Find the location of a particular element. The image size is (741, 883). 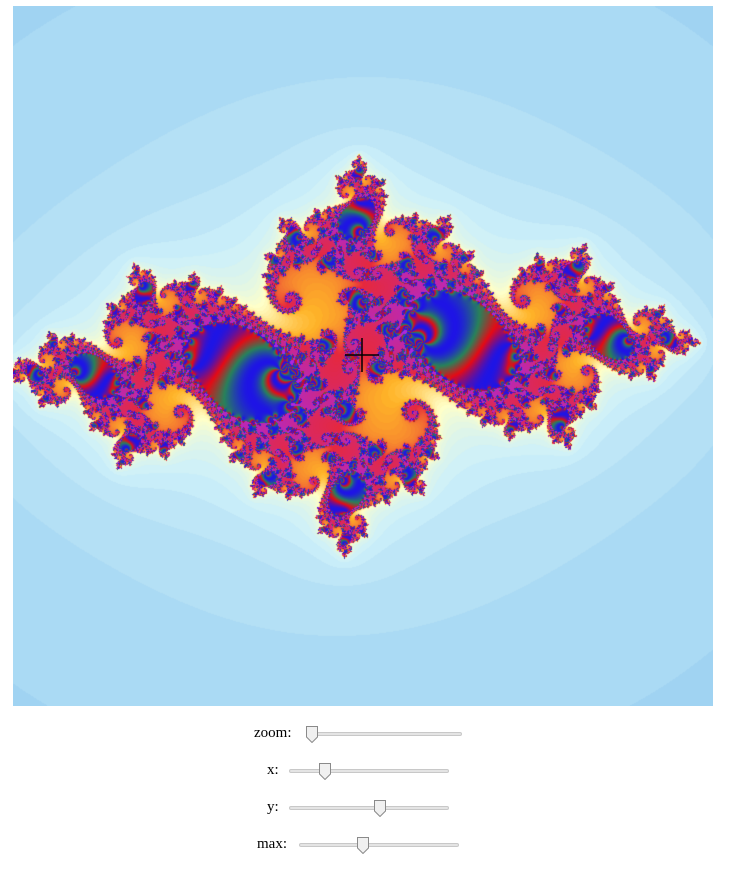

x-slider is located at coordinates (369, 771).